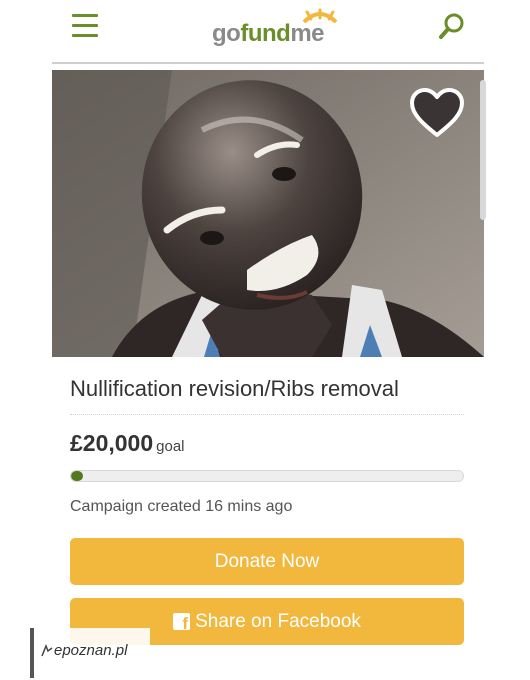  What do you see at coordinates (112, 443) in the screenshot?
I see `goal-amount: £20,000` at bounding box center [112, 443].